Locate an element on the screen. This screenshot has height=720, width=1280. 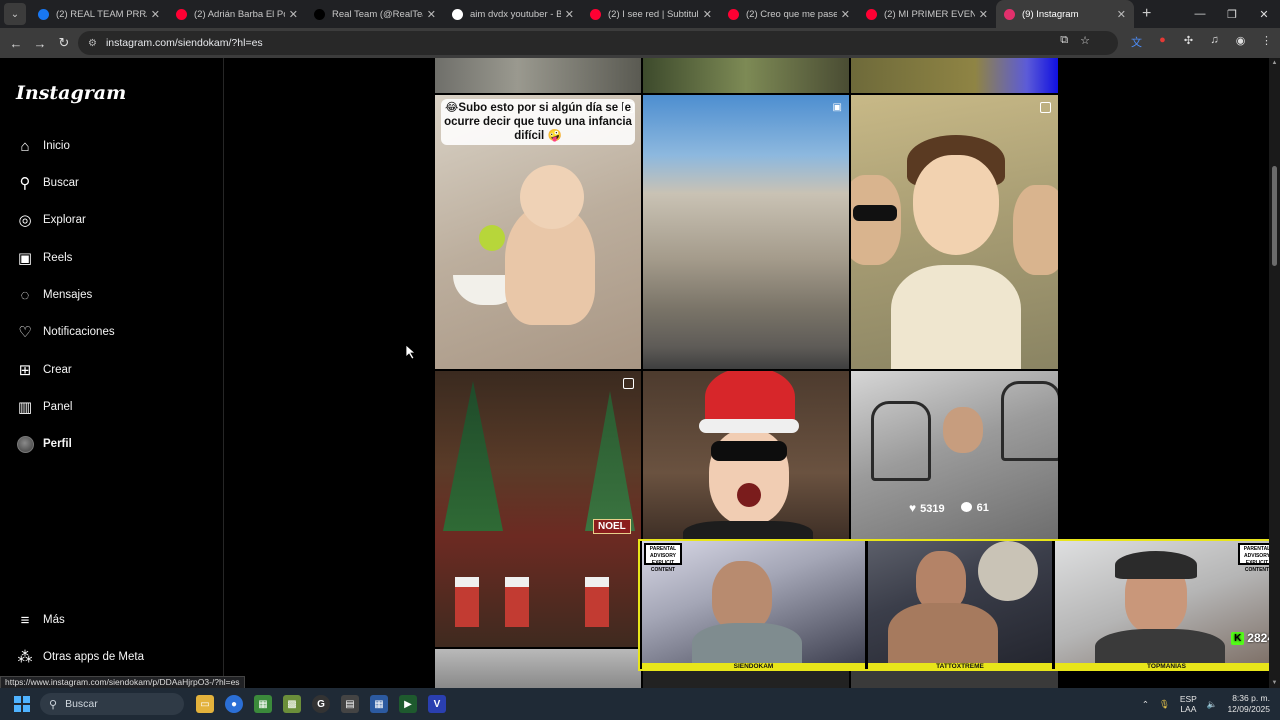
post-thumbnail-dust-storm: ▣ is located at coordinates (746, 232).